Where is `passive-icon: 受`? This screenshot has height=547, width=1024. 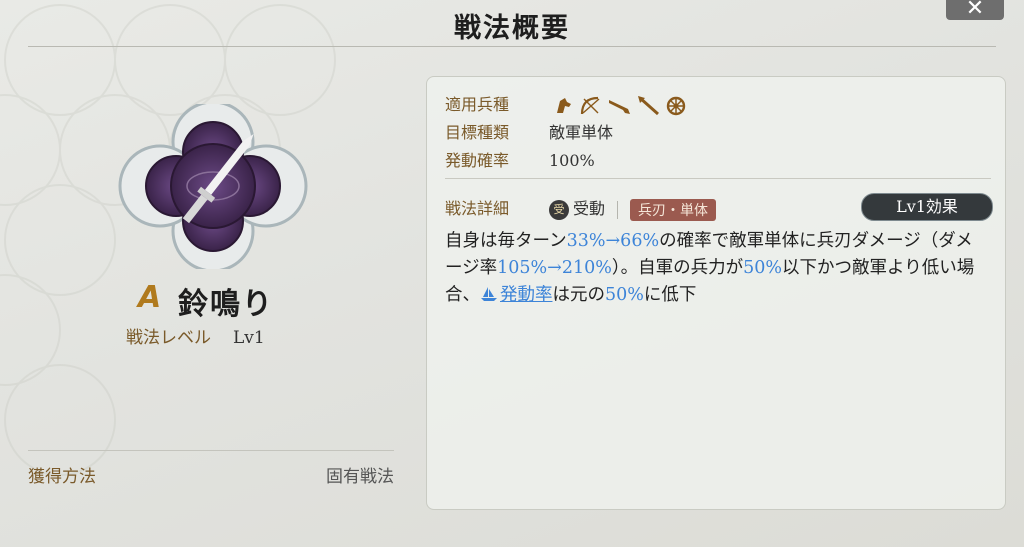 passive-icon: 受 is located at coordinates (559, 209).